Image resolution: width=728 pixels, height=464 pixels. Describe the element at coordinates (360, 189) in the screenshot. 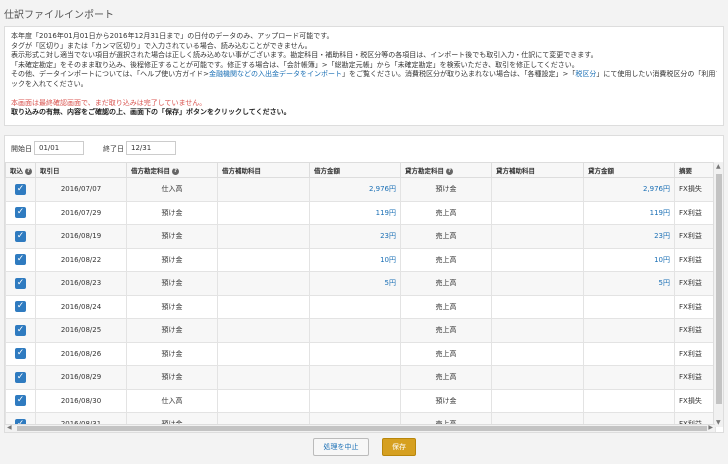

I see `table-row: ✓ 2016/07/07 仕入高 2,976円 預け金 2,976円 FX損失` at that location.